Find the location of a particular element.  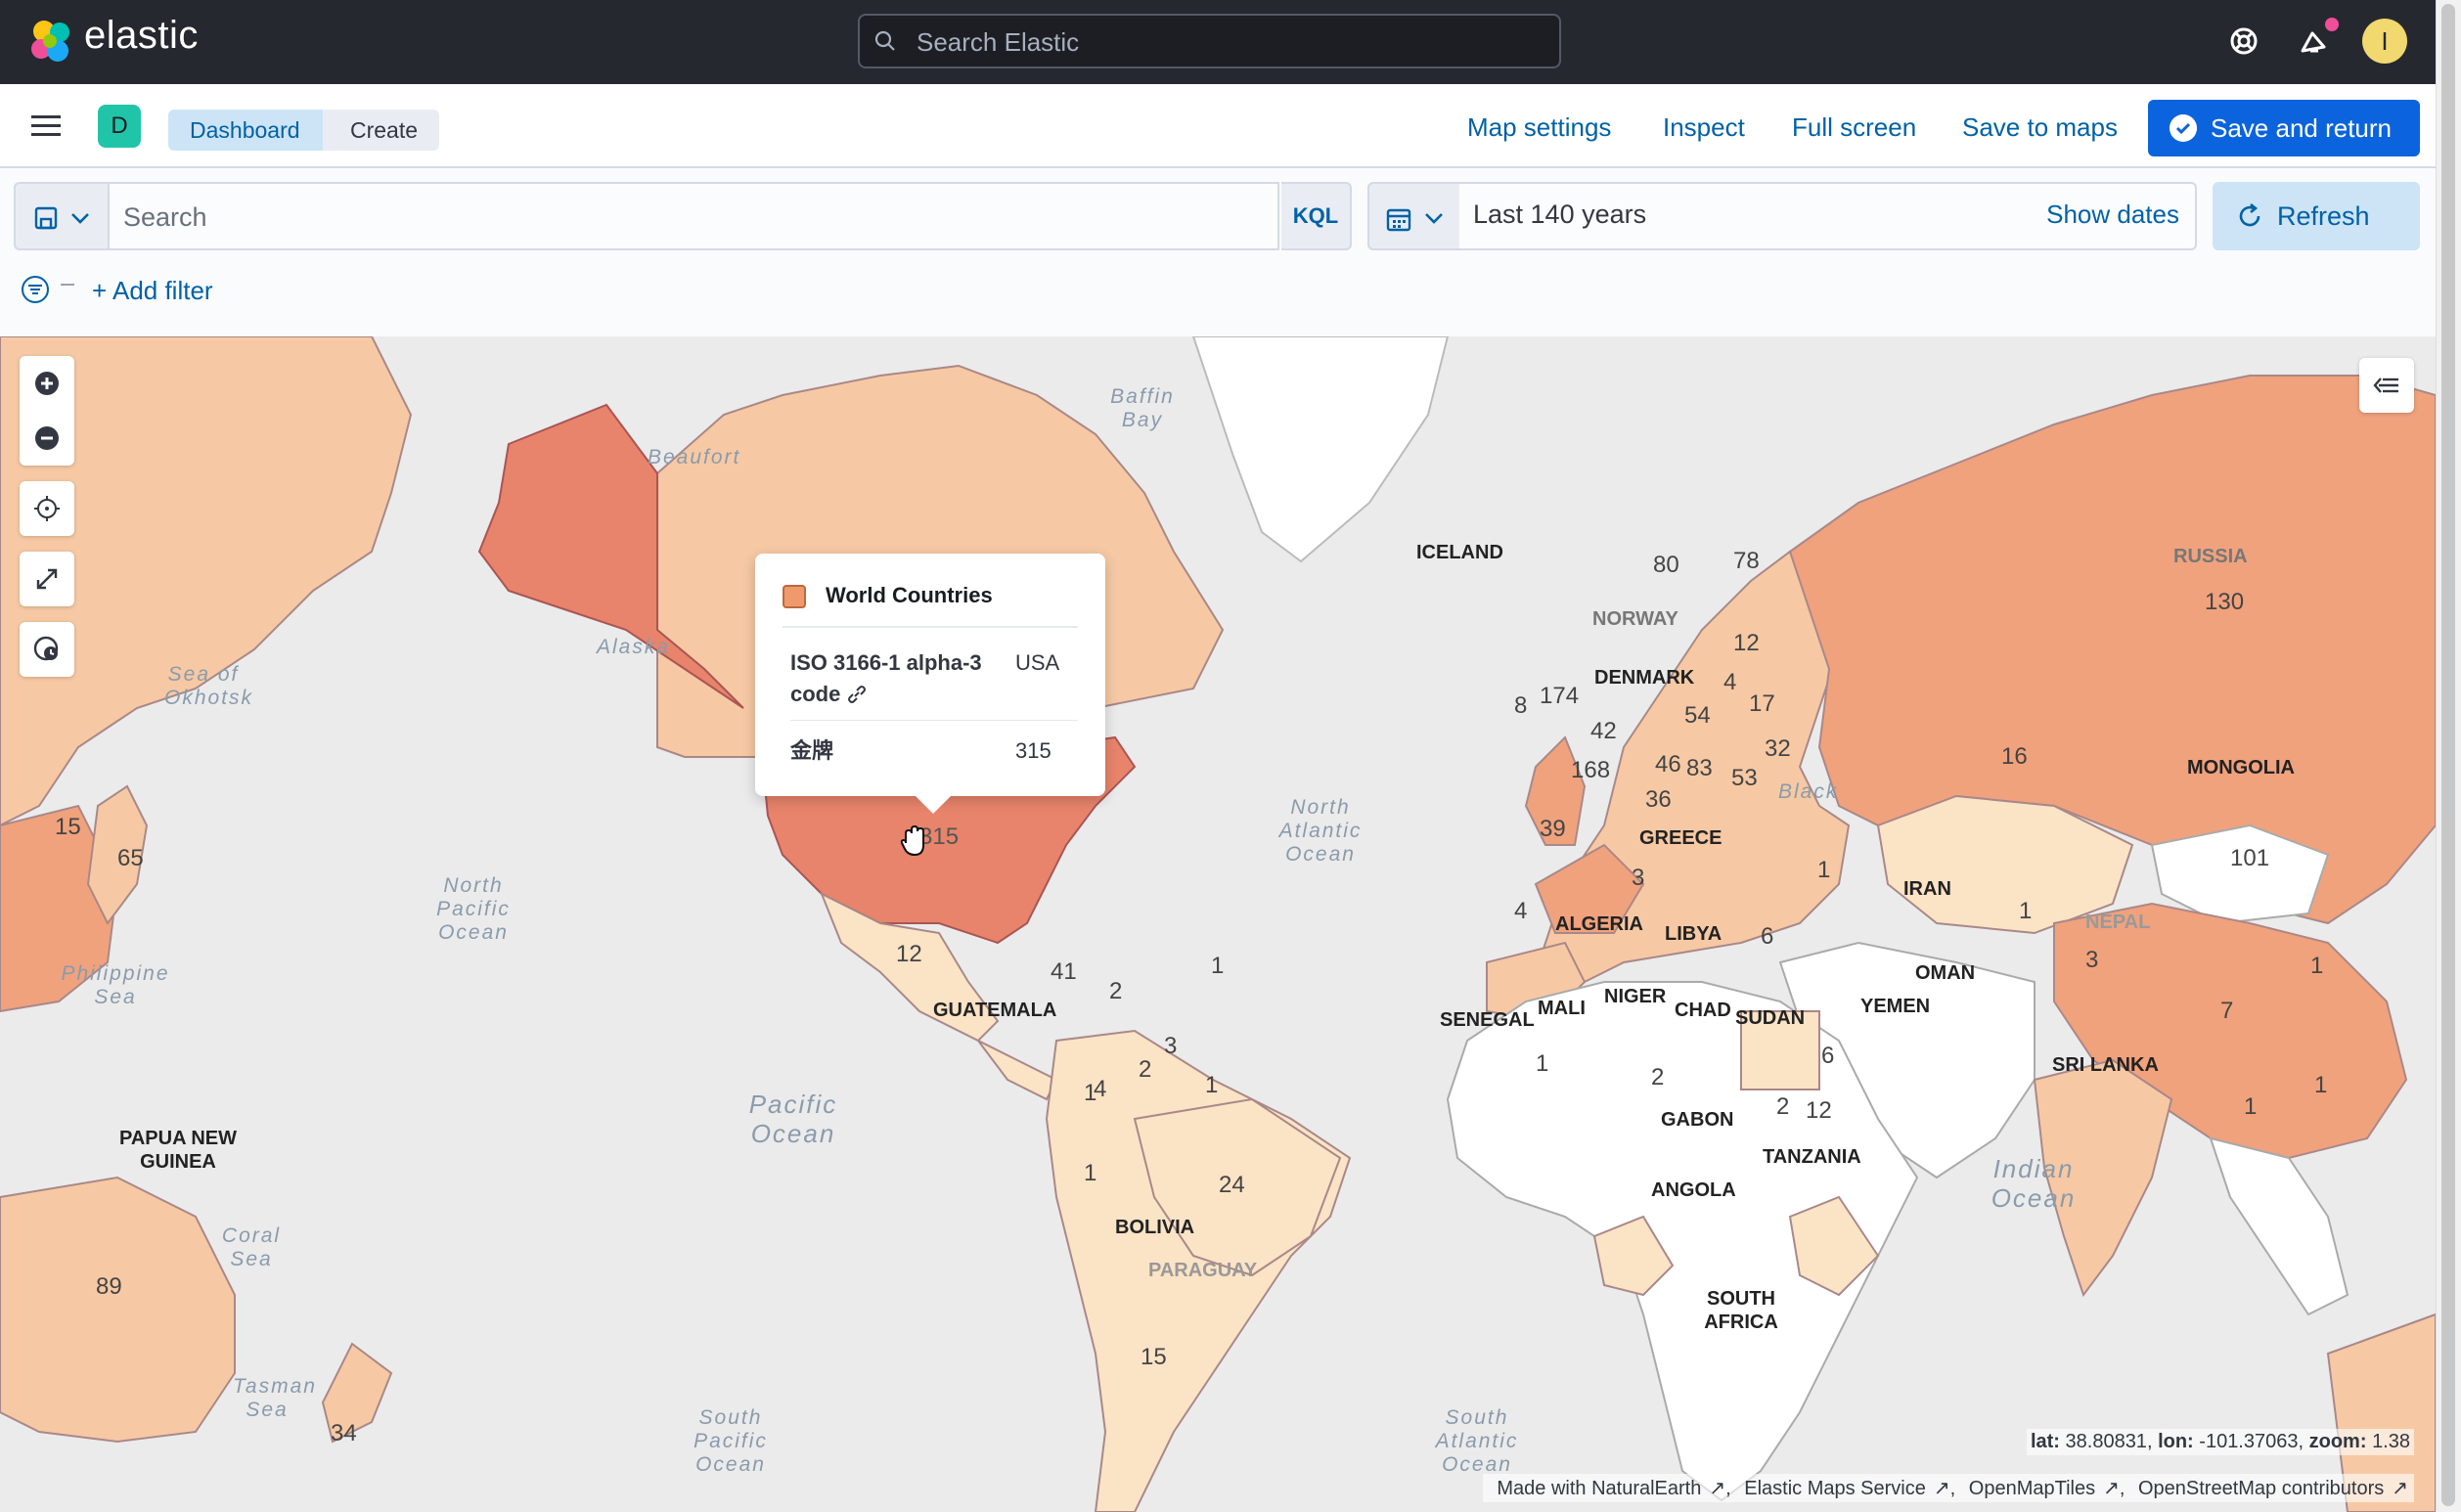

attribution-link: OpenMapTiles is located at coordinates (2032, 1489).